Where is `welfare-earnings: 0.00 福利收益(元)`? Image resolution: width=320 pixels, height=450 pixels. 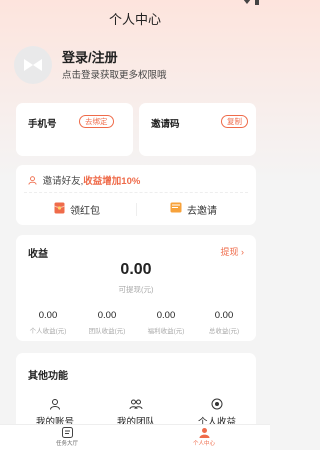 welfare-earnings: 0.00 福利收益(元) is located at coordinates (166, 322).